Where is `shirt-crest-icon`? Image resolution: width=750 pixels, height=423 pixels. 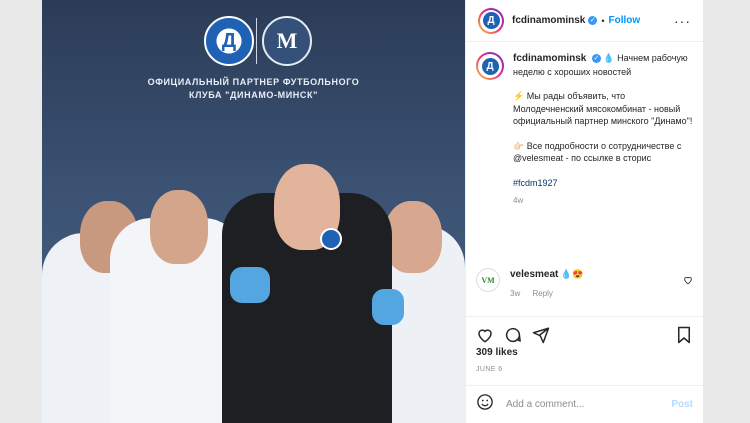 shirt-crest-icon is located at coordinates (331, 239).